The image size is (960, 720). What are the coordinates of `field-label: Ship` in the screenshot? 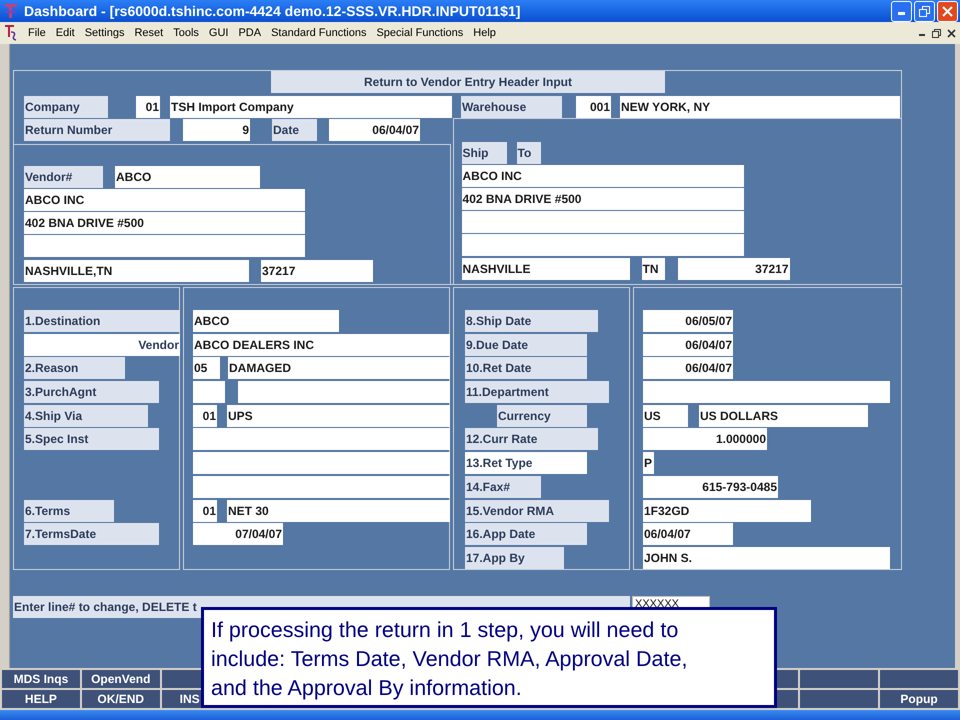 It's located at (484, 153).